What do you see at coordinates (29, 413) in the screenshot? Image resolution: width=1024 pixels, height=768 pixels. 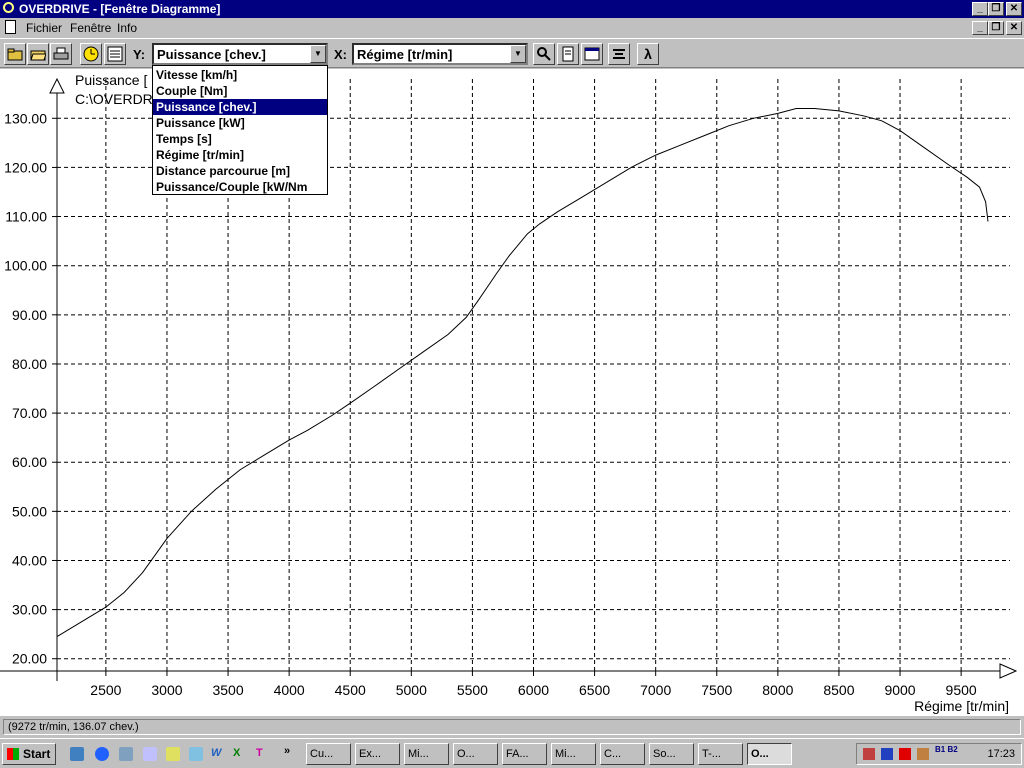 I see `y-tick-label: 70.00` at bounding box center [29, 413].